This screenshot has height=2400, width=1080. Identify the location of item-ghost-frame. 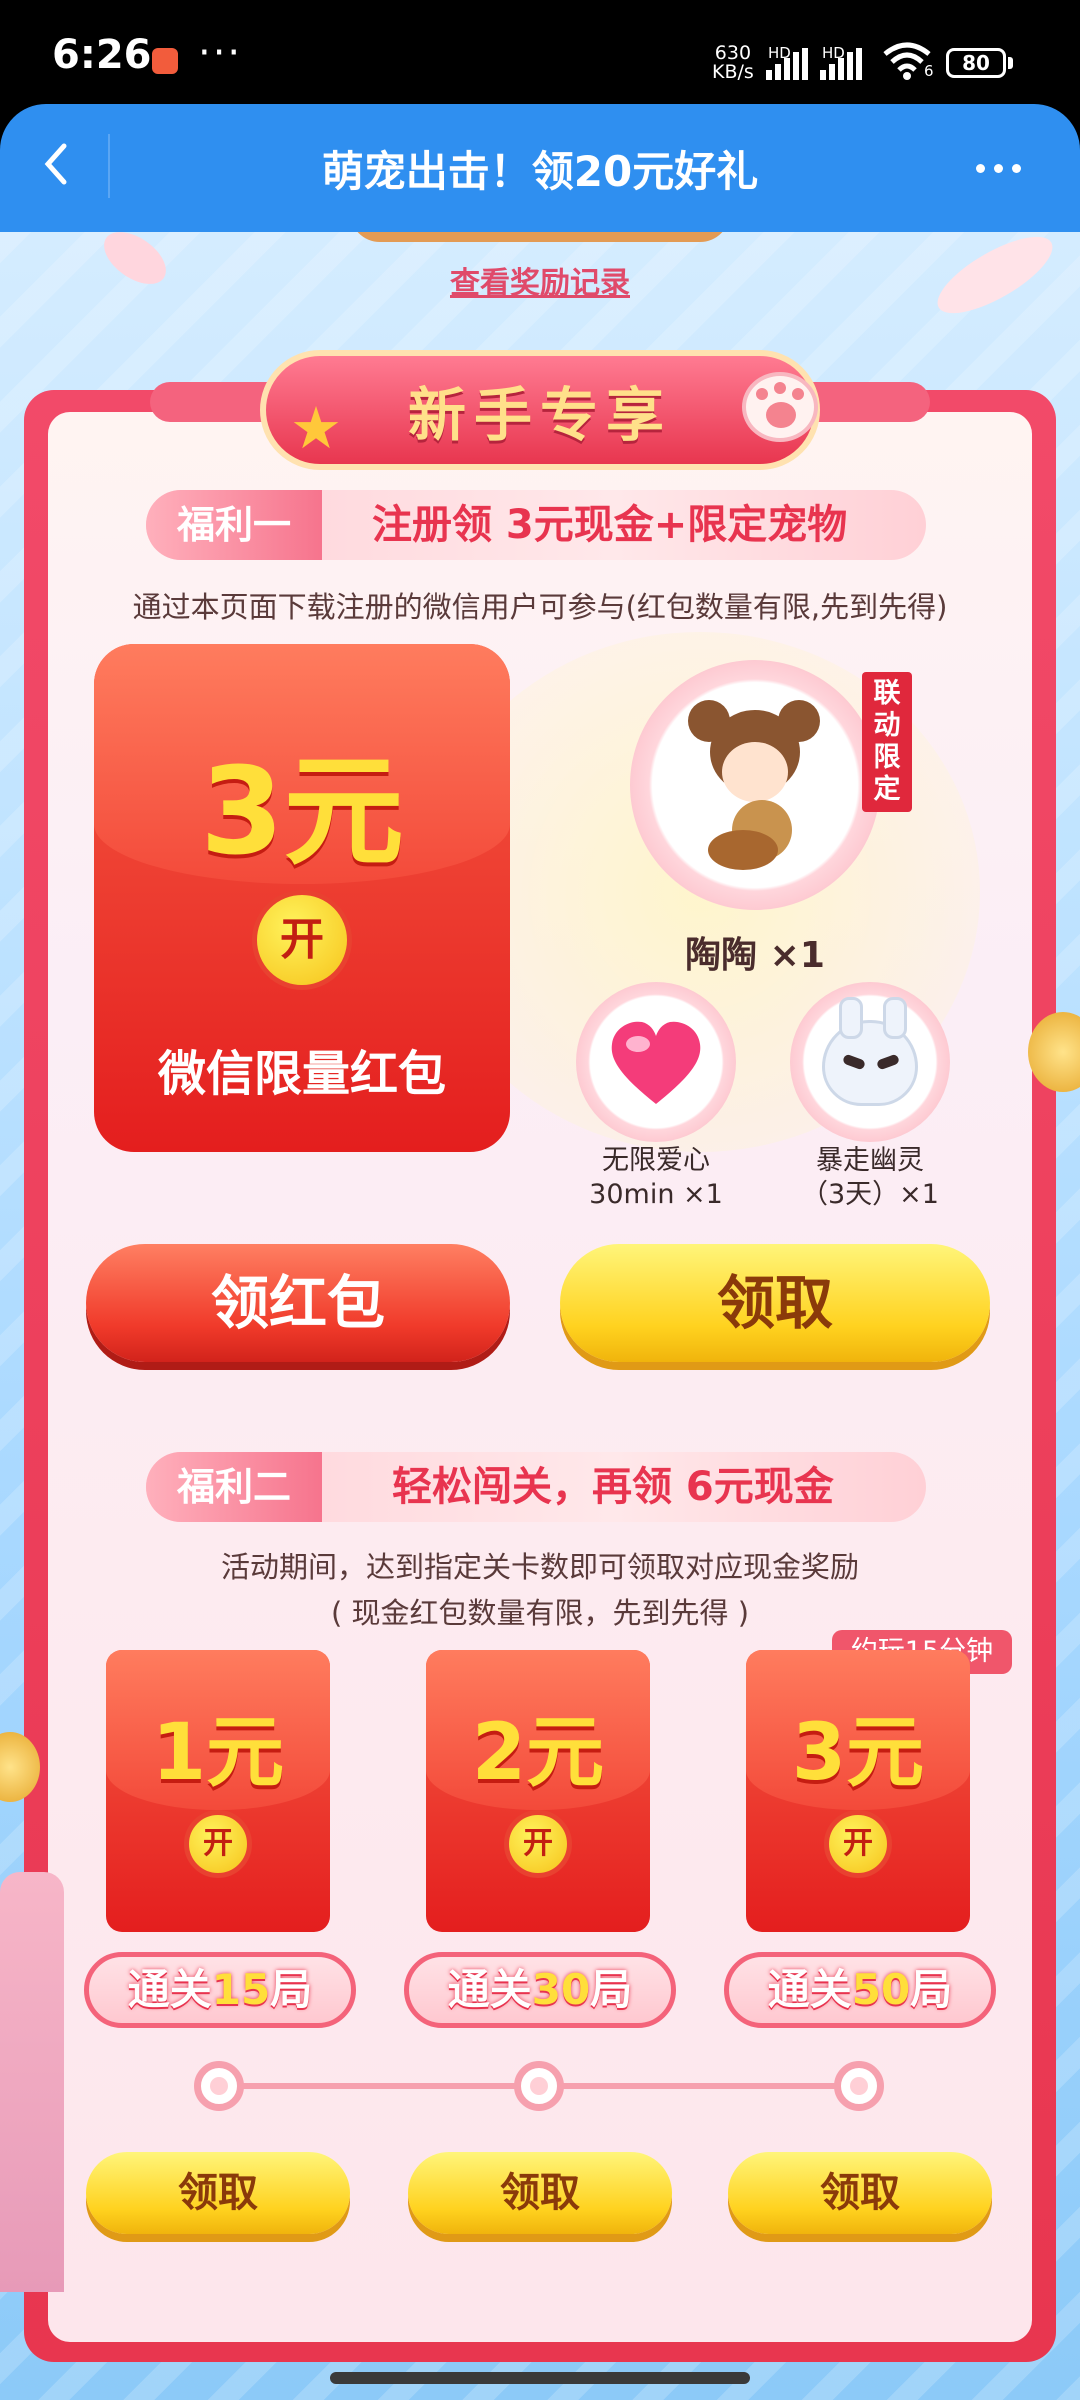
(870, 1062).